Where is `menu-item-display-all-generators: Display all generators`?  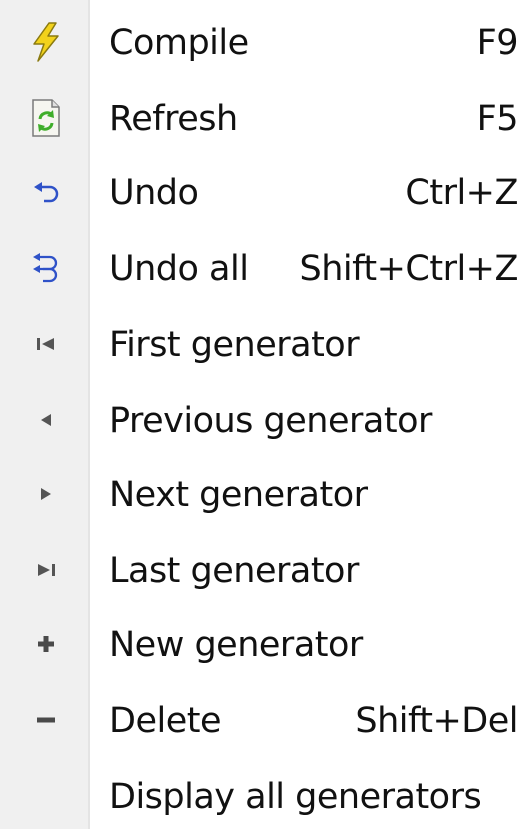
menu-item-display-all-generators: Display all generators is located at coordinates (264, 798).